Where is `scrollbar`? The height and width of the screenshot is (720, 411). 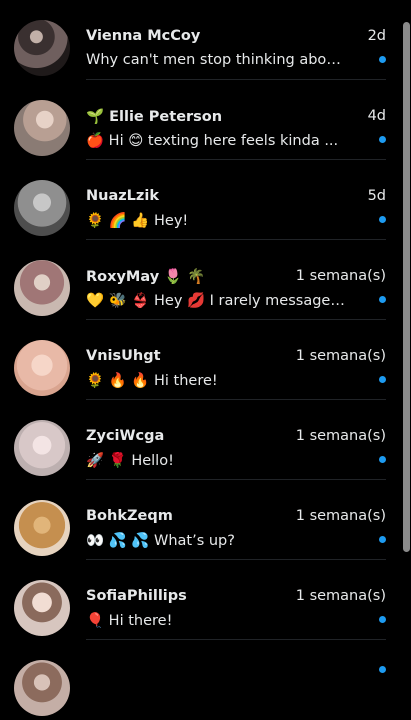
scrollbar is located at coordinates (405, 335).